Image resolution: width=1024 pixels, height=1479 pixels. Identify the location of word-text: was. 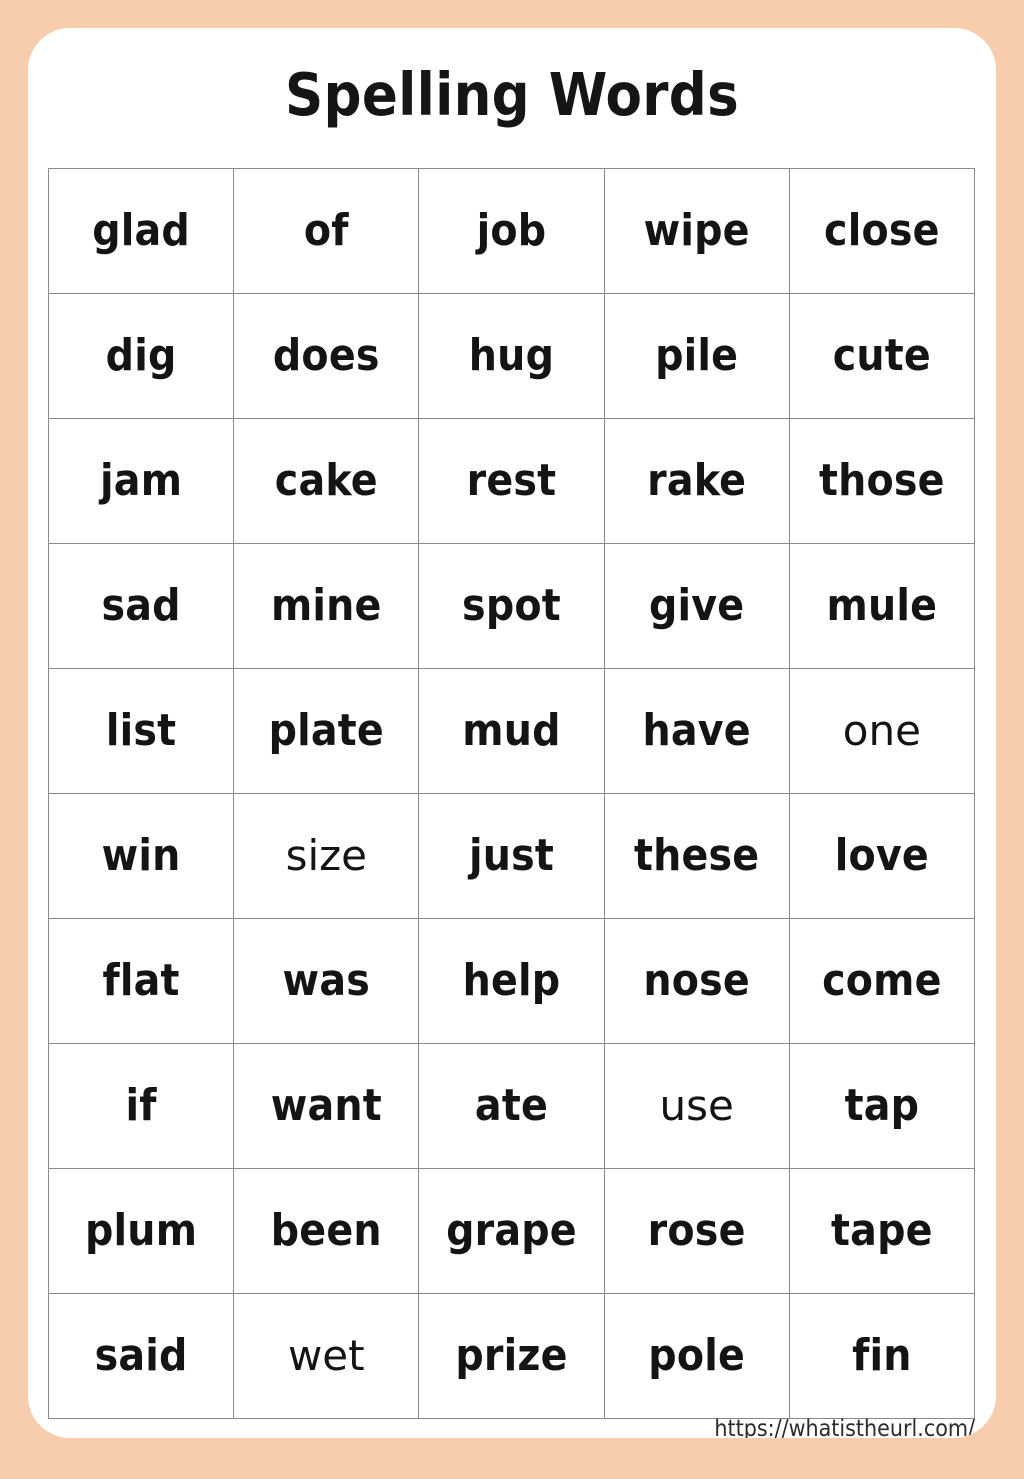
(326, 980).